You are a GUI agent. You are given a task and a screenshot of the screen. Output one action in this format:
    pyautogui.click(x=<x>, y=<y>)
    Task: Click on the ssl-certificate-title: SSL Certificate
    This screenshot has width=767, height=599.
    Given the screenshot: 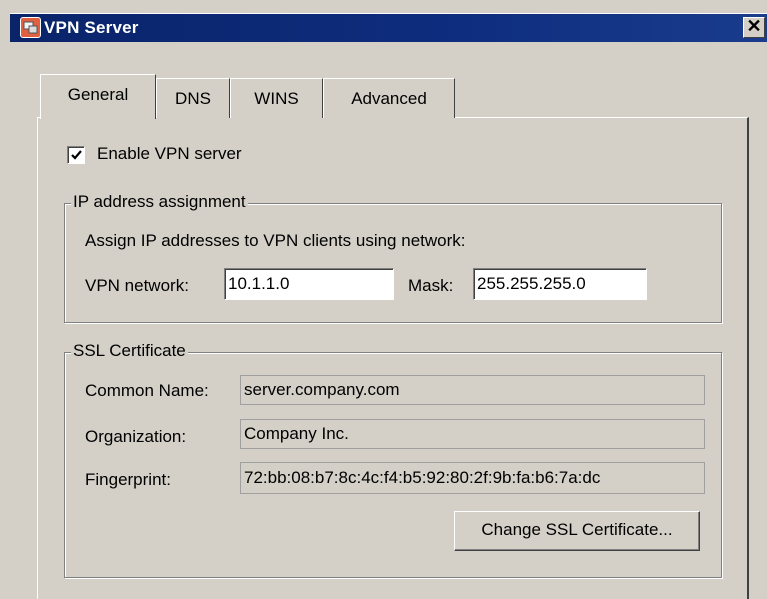 What is the action you would take?
    pyautogui.click(x=129, y=351)
    